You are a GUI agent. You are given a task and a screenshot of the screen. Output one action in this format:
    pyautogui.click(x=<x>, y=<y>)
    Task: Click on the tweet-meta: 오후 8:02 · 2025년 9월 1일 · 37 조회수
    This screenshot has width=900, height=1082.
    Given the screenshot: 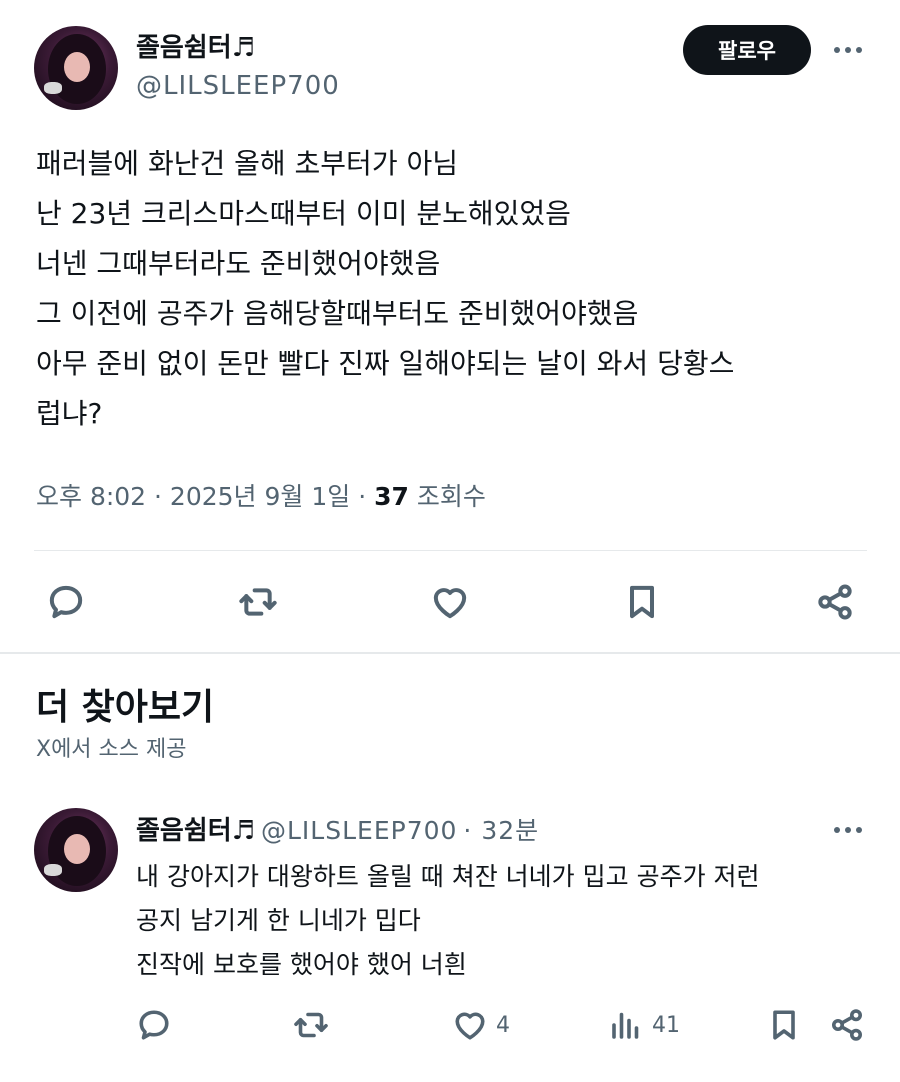 What is the action you would take?
    pyautogui.click(x=261, y=495)
    